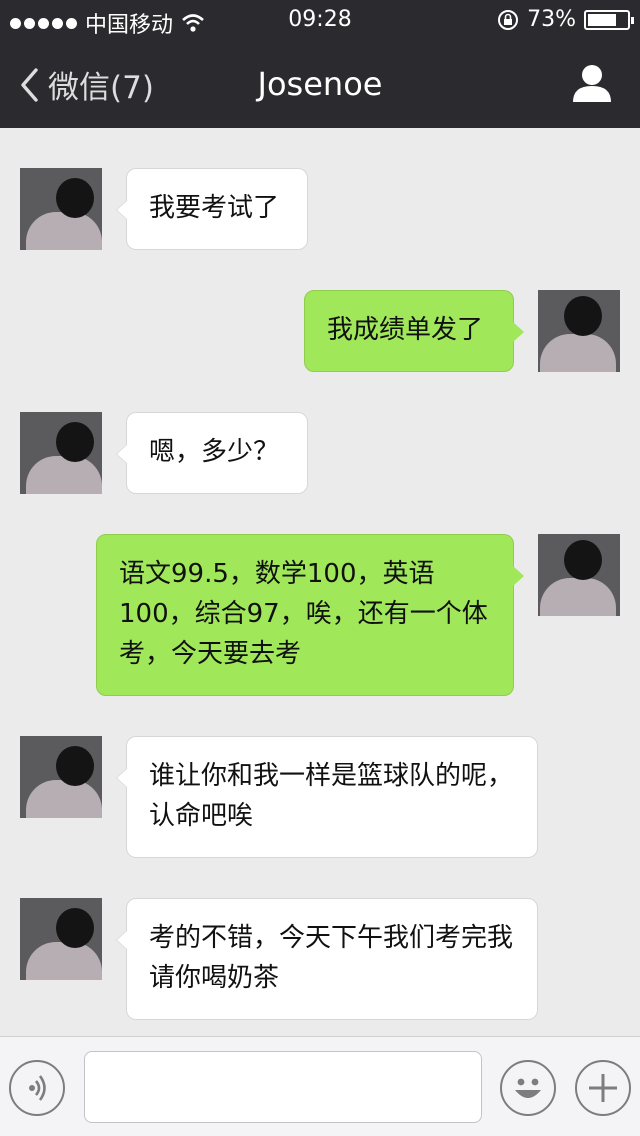 Image resolution: width=640 pixels, height=1136 pixels. Describe the element at coordinates (212, 209) in the screenshot. I see `message-bubble: 我要考试了` at that location.